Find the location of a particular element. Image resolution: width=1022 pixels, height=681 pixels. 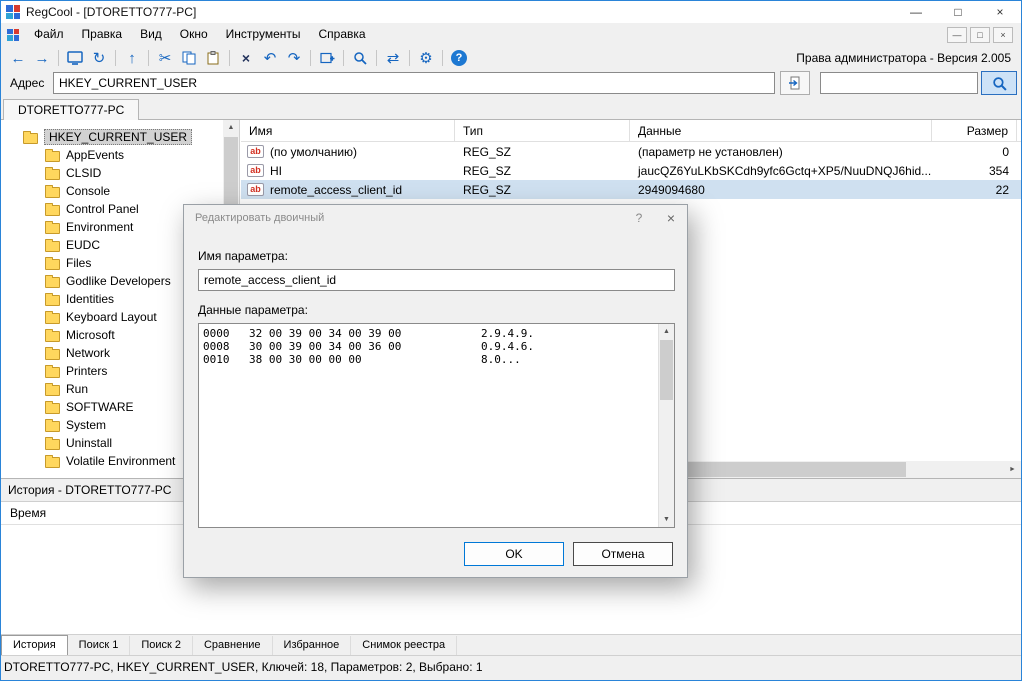

close-button: × is located at coordinates (1000, 12).